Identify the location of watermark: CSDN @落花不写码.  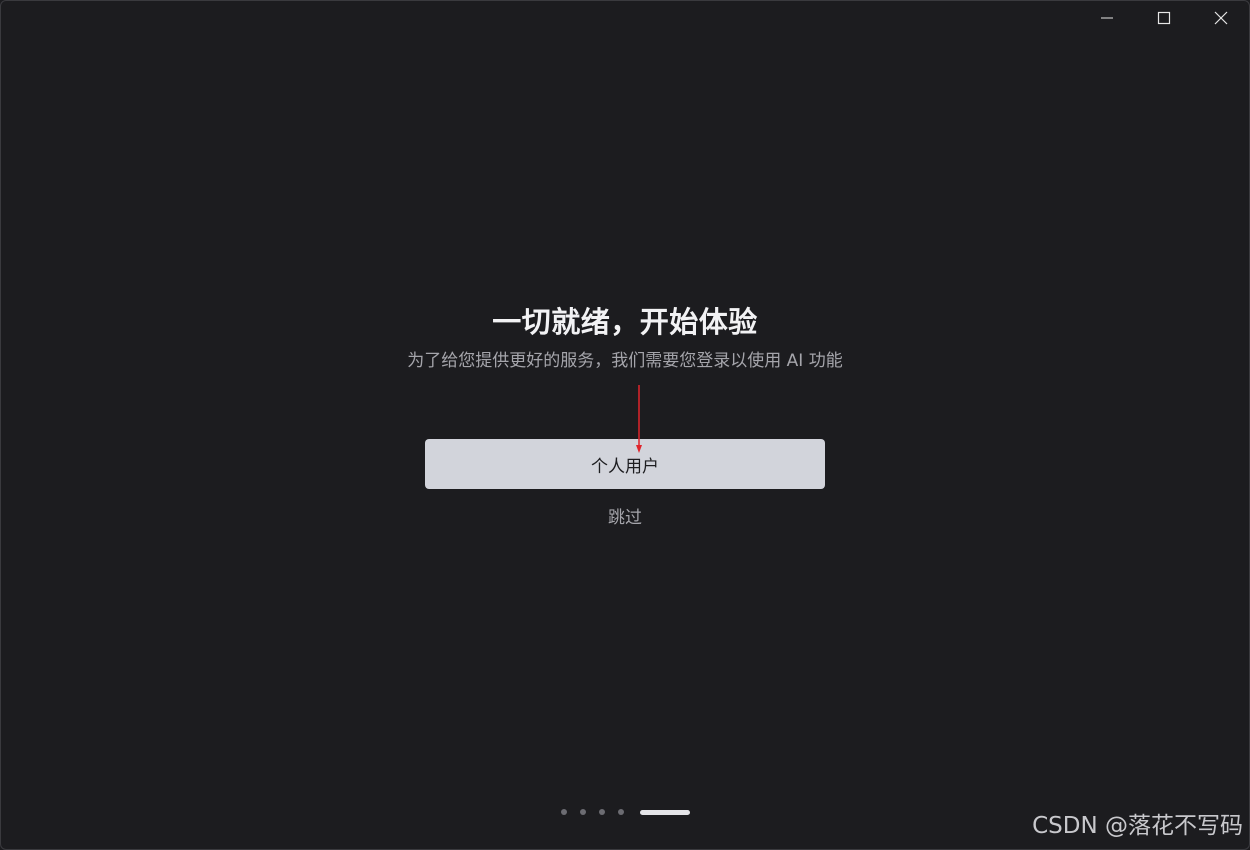
(1137, 826).